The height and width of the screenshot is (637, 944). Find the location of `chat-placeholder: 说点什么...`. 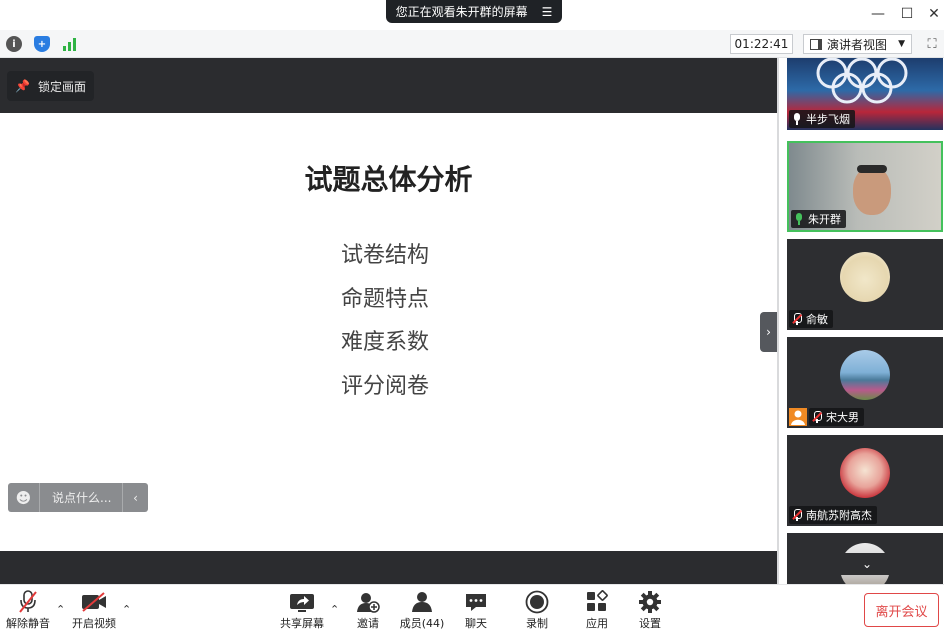

chat-placeholder: 说点什么... is located at coordinates (81, 497).